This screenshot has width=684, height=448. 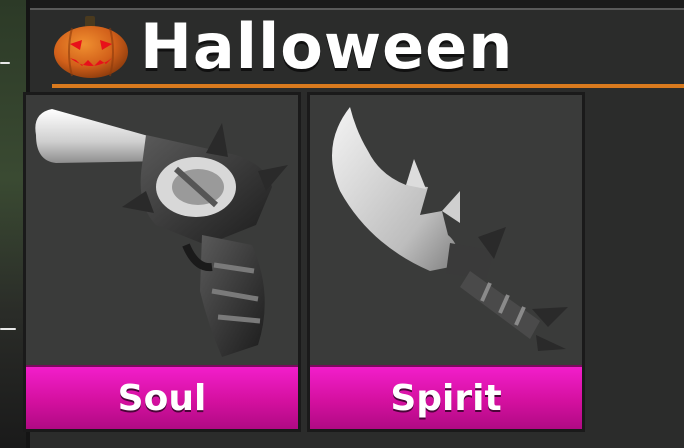 I want to click on item-name-label: Soul, so click(x=162, y=397).